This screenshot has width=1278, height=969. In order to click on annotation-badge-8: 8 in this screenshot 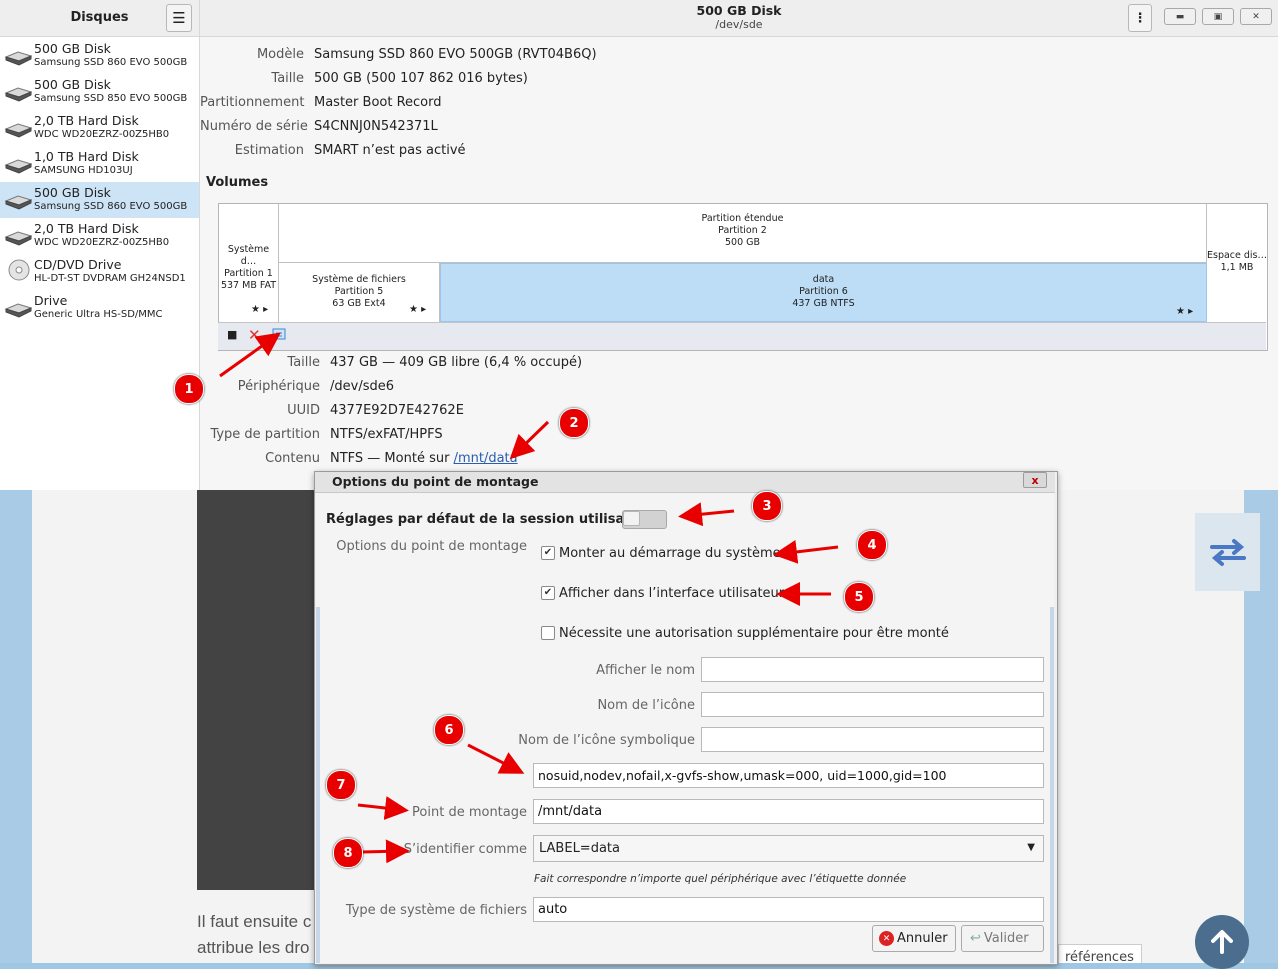, I will do `click(348, 853)`.